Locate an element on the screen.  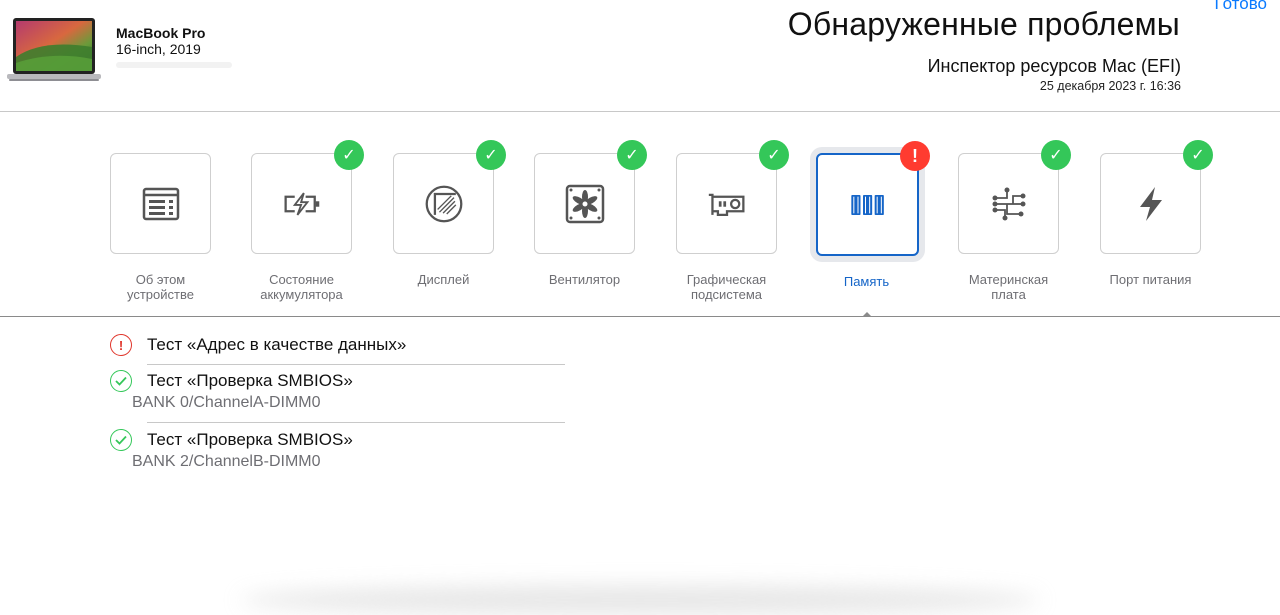
bottom-shadow is located at coordinates (640, 600).